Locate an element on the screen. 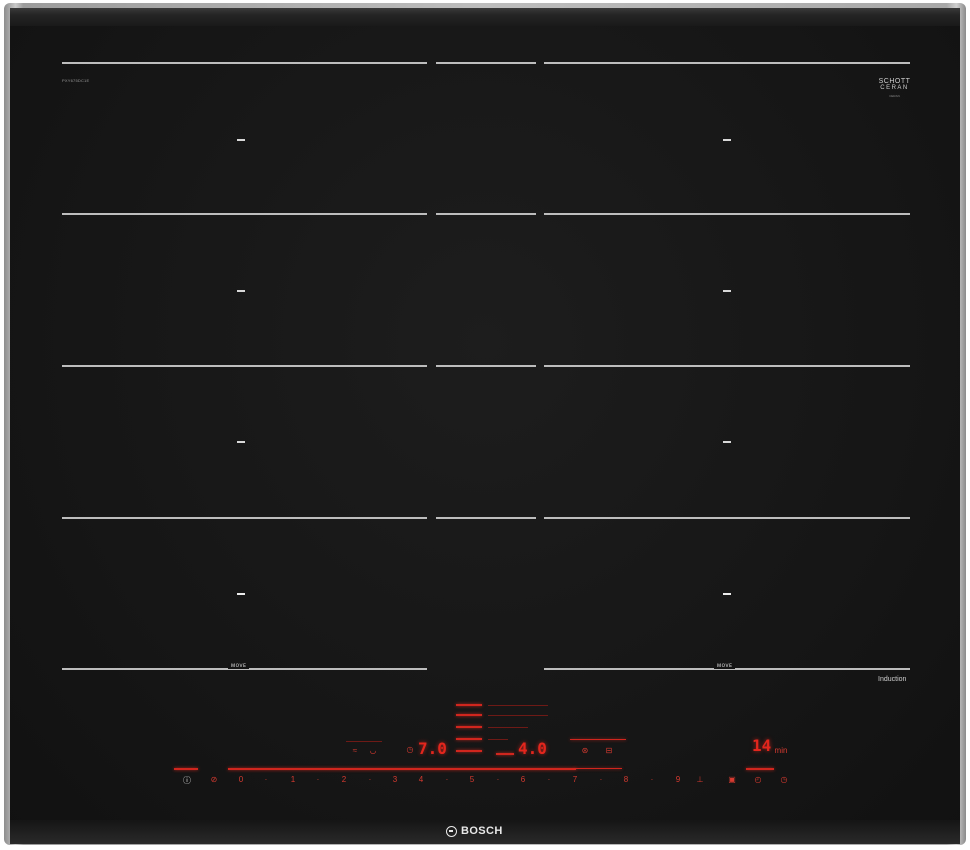 This screenshot has width=970, height=850. pan-icon: ◡ is located at coordinates (373, 750).